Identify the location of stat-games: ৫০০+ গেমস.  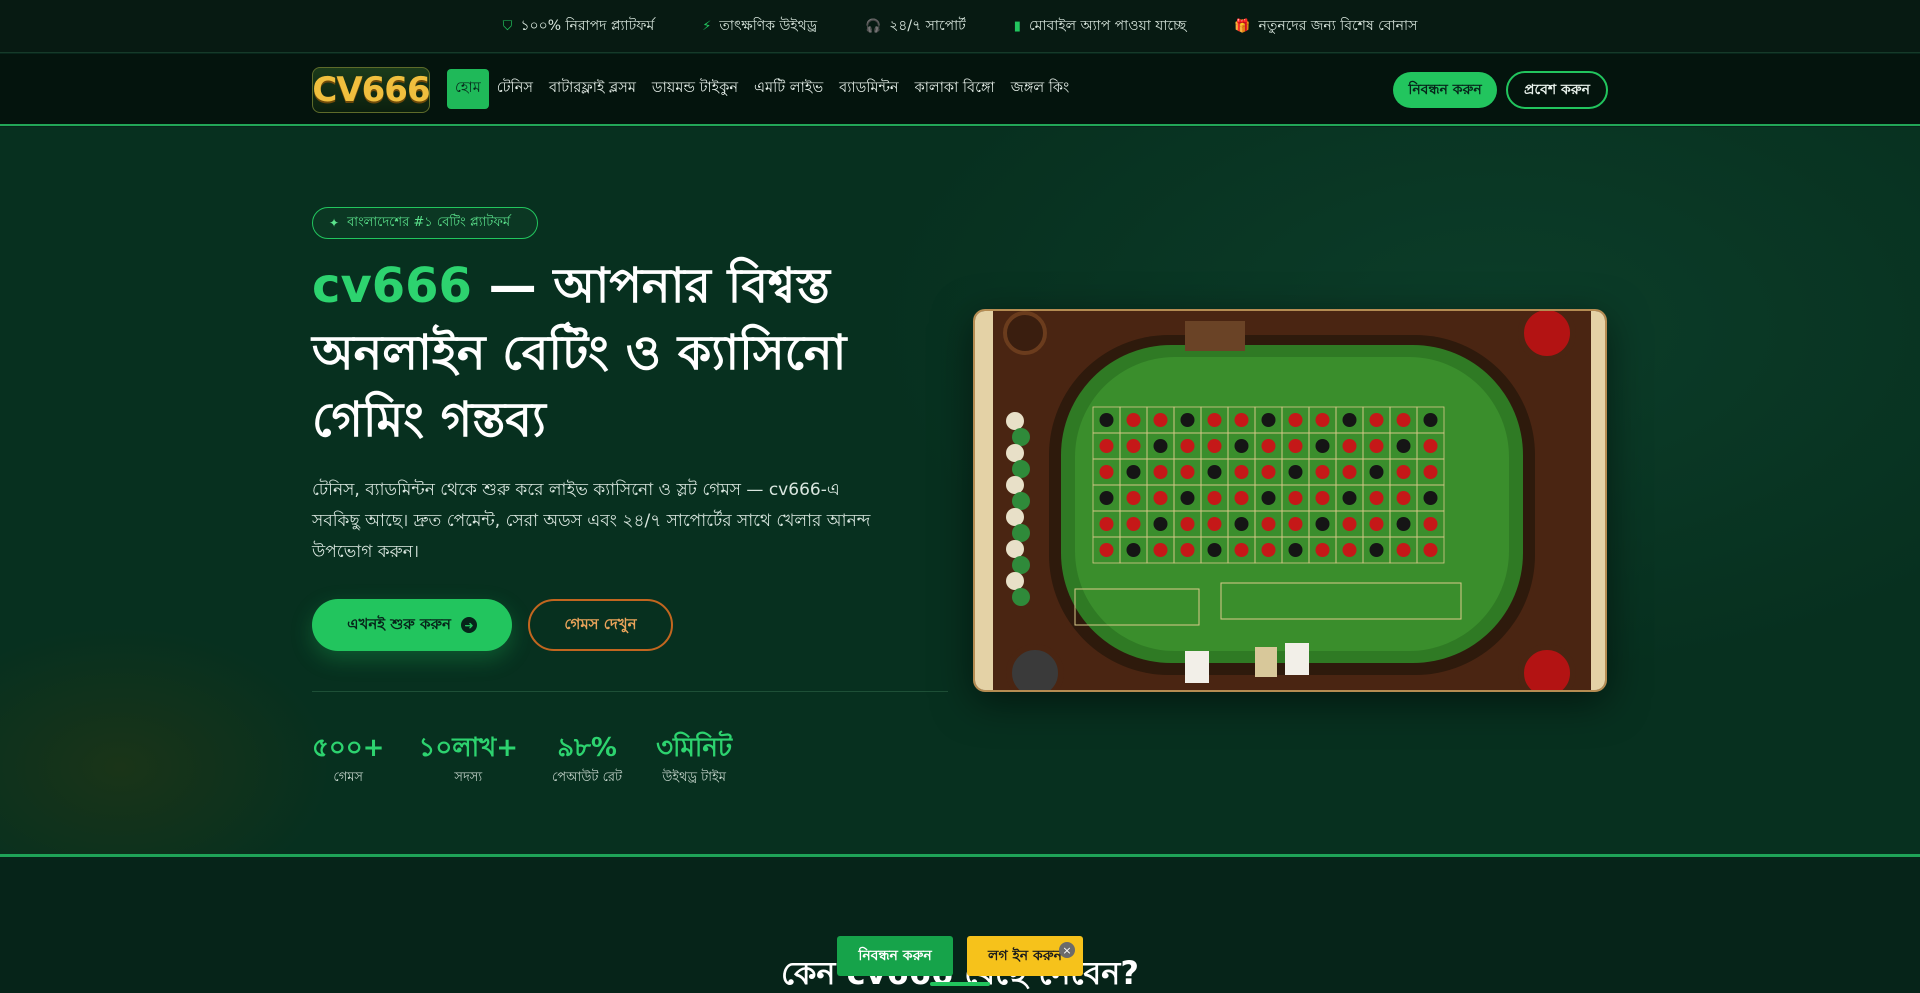
(348, 760).